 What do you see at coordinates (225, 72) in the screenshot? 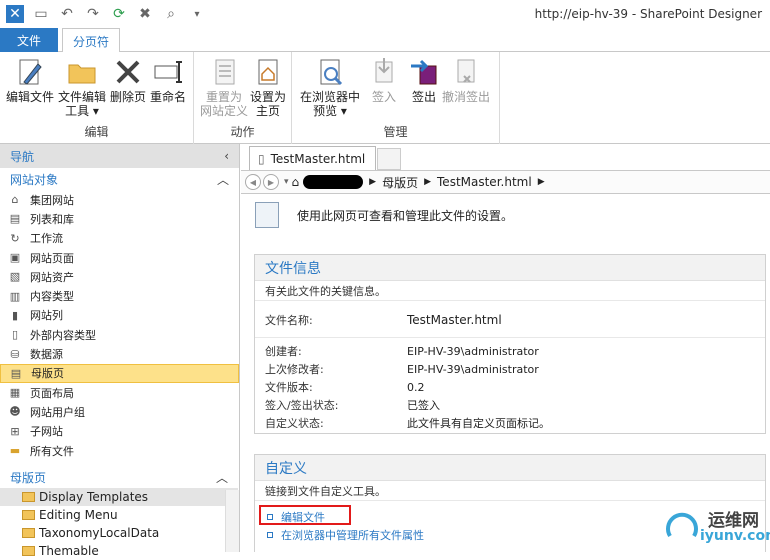
I see `reset-page-icon` at bounding box center [225, 72].